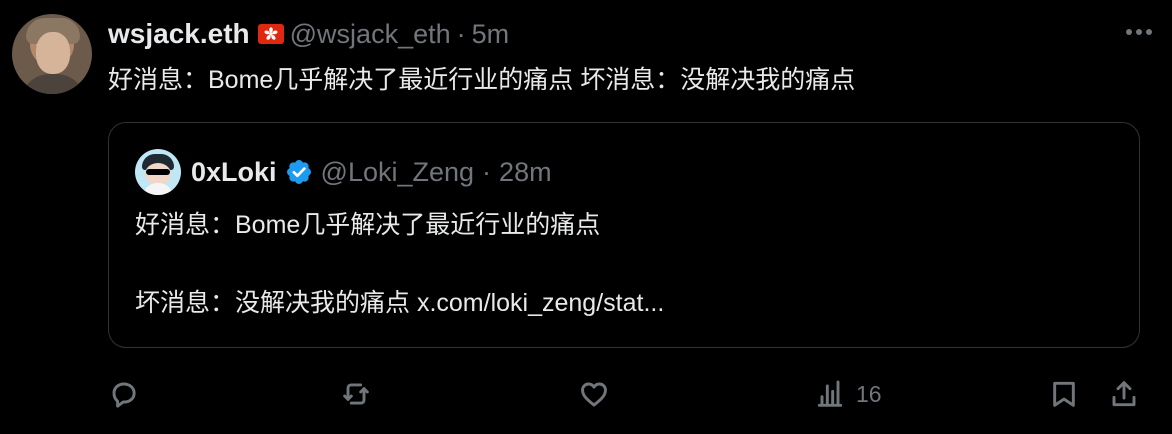 The height and width of the screenshot is (434, 1172). What do you see at coordinates (368, 225) in the screenshot?
I see `quoted-text-line-1: 好消息：Bome几乎解决了最近行业的痛点` at bounding box center [368, 225].